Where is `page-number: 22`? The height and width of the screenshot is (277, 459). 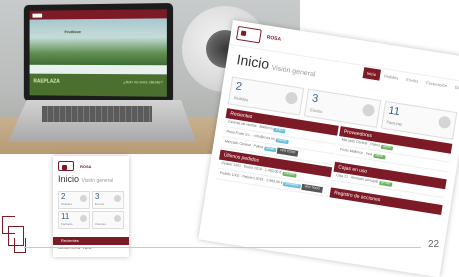
page-number: 22 is located at coordinates (434, 244).